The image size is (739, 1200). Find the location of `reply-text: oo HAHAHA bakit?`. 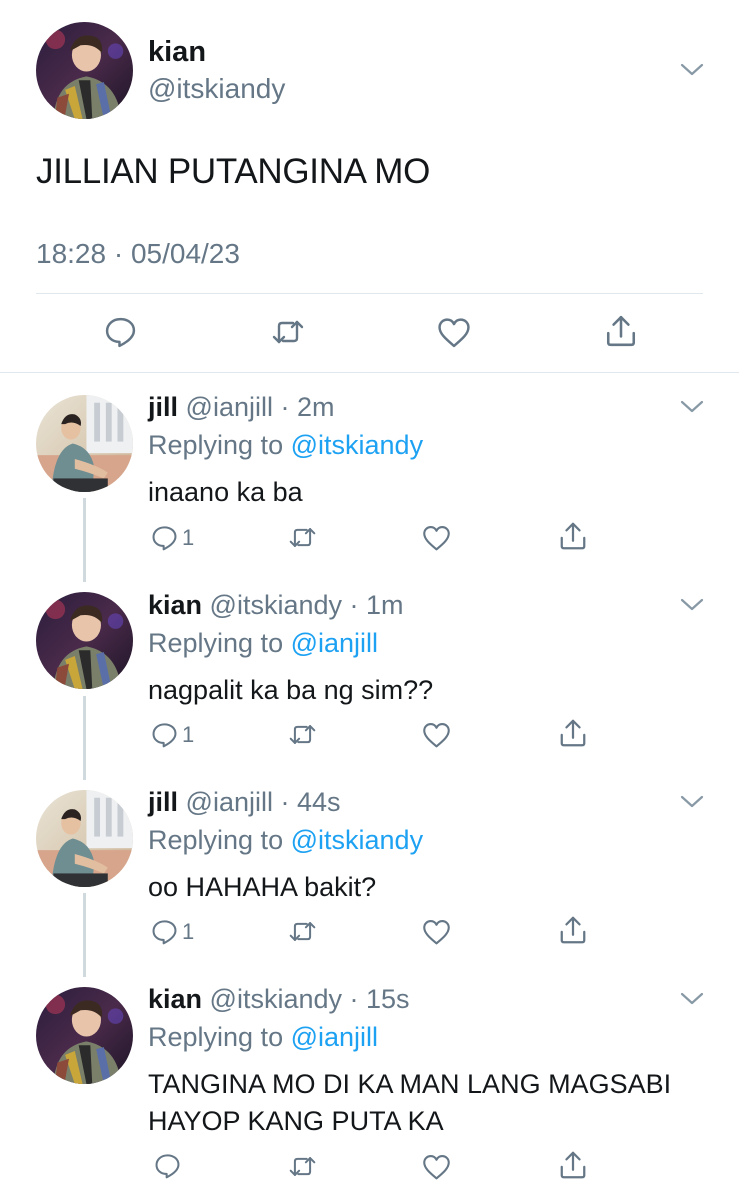

reply-text: oo HAHAHA bakit? is located at coordinates (262, 887).